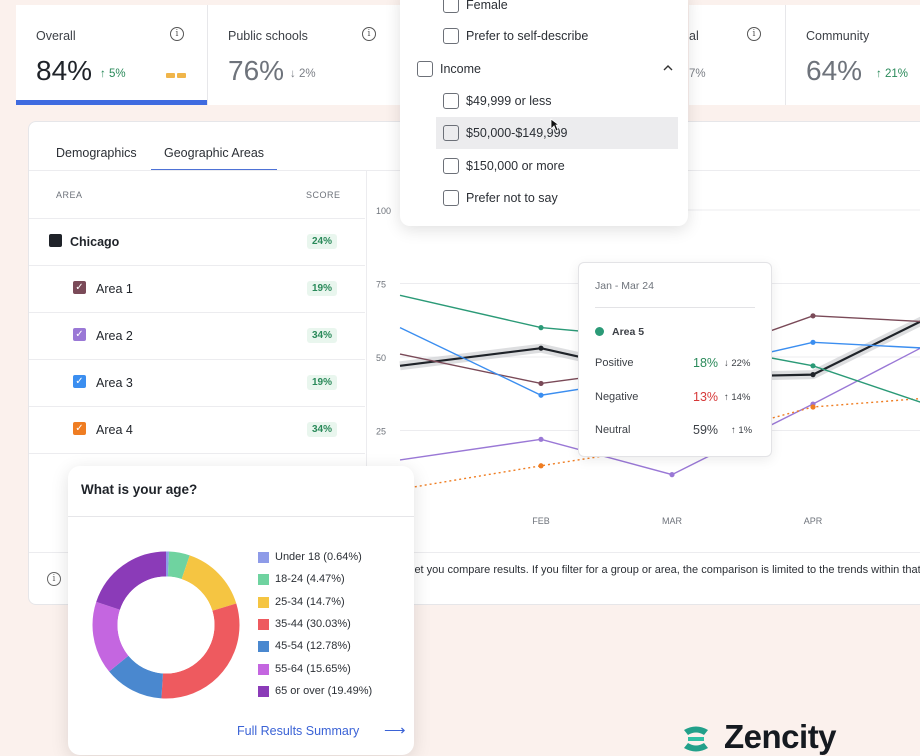  Describe the element at coordinates (55, 240) in the screenshot. I see `color-swatch` at that location.